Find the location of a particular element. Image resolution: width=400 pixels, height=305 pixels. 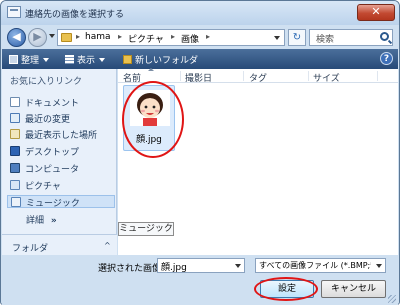

organize-button: 整理 is located at coordinates (29, 59).